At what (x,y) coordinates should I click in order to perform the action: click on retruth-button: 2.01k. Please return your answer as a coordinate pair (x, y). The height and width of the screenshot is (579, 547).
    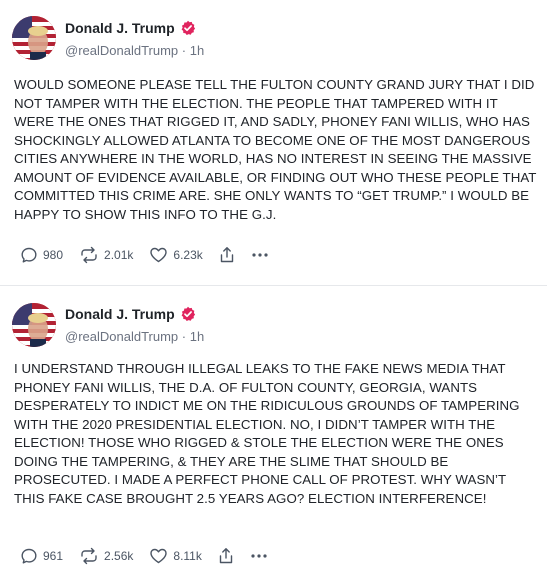
    Looking at the image, I should click on (106, 255).